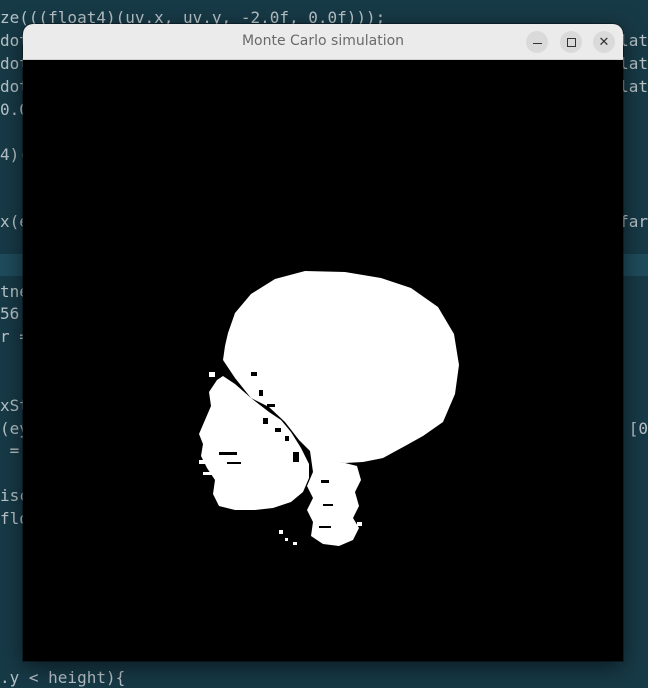 The width and height of the screenshot is (648, 688). Describe the element at coordinates (63, 677) in the screenshot. I see `code-line: .y < height){` at that location.